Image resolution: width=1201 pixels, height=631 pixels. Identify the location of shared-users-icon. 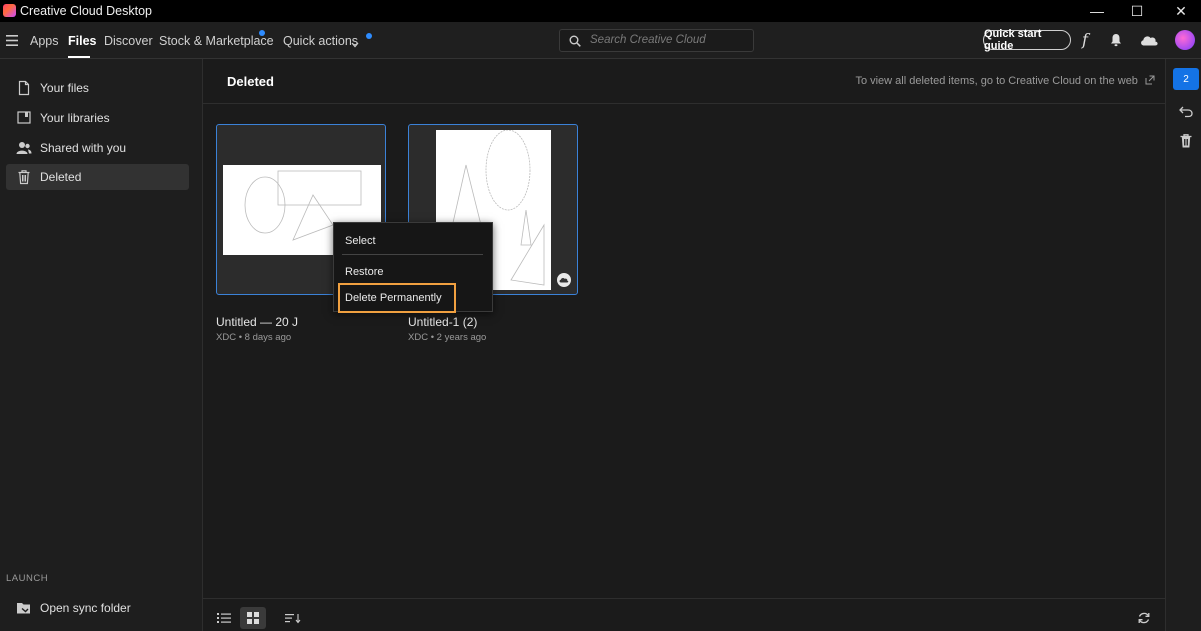
(24, 148).